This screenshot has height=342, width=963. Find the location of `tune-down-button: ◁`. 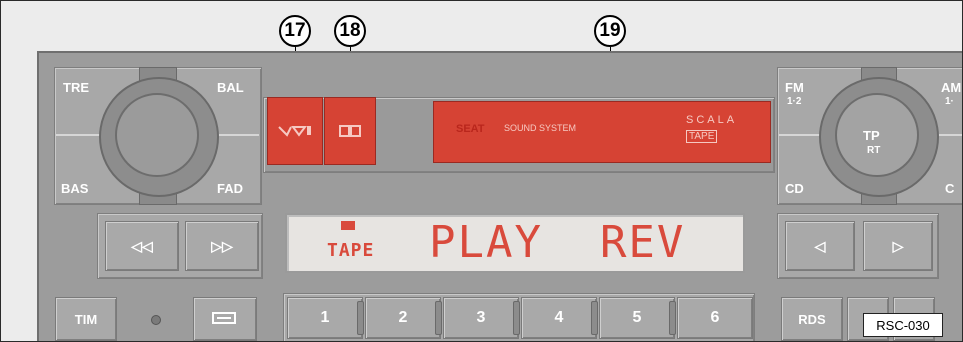

tune-down-button: ◁ is located at coordinates (820, 246).